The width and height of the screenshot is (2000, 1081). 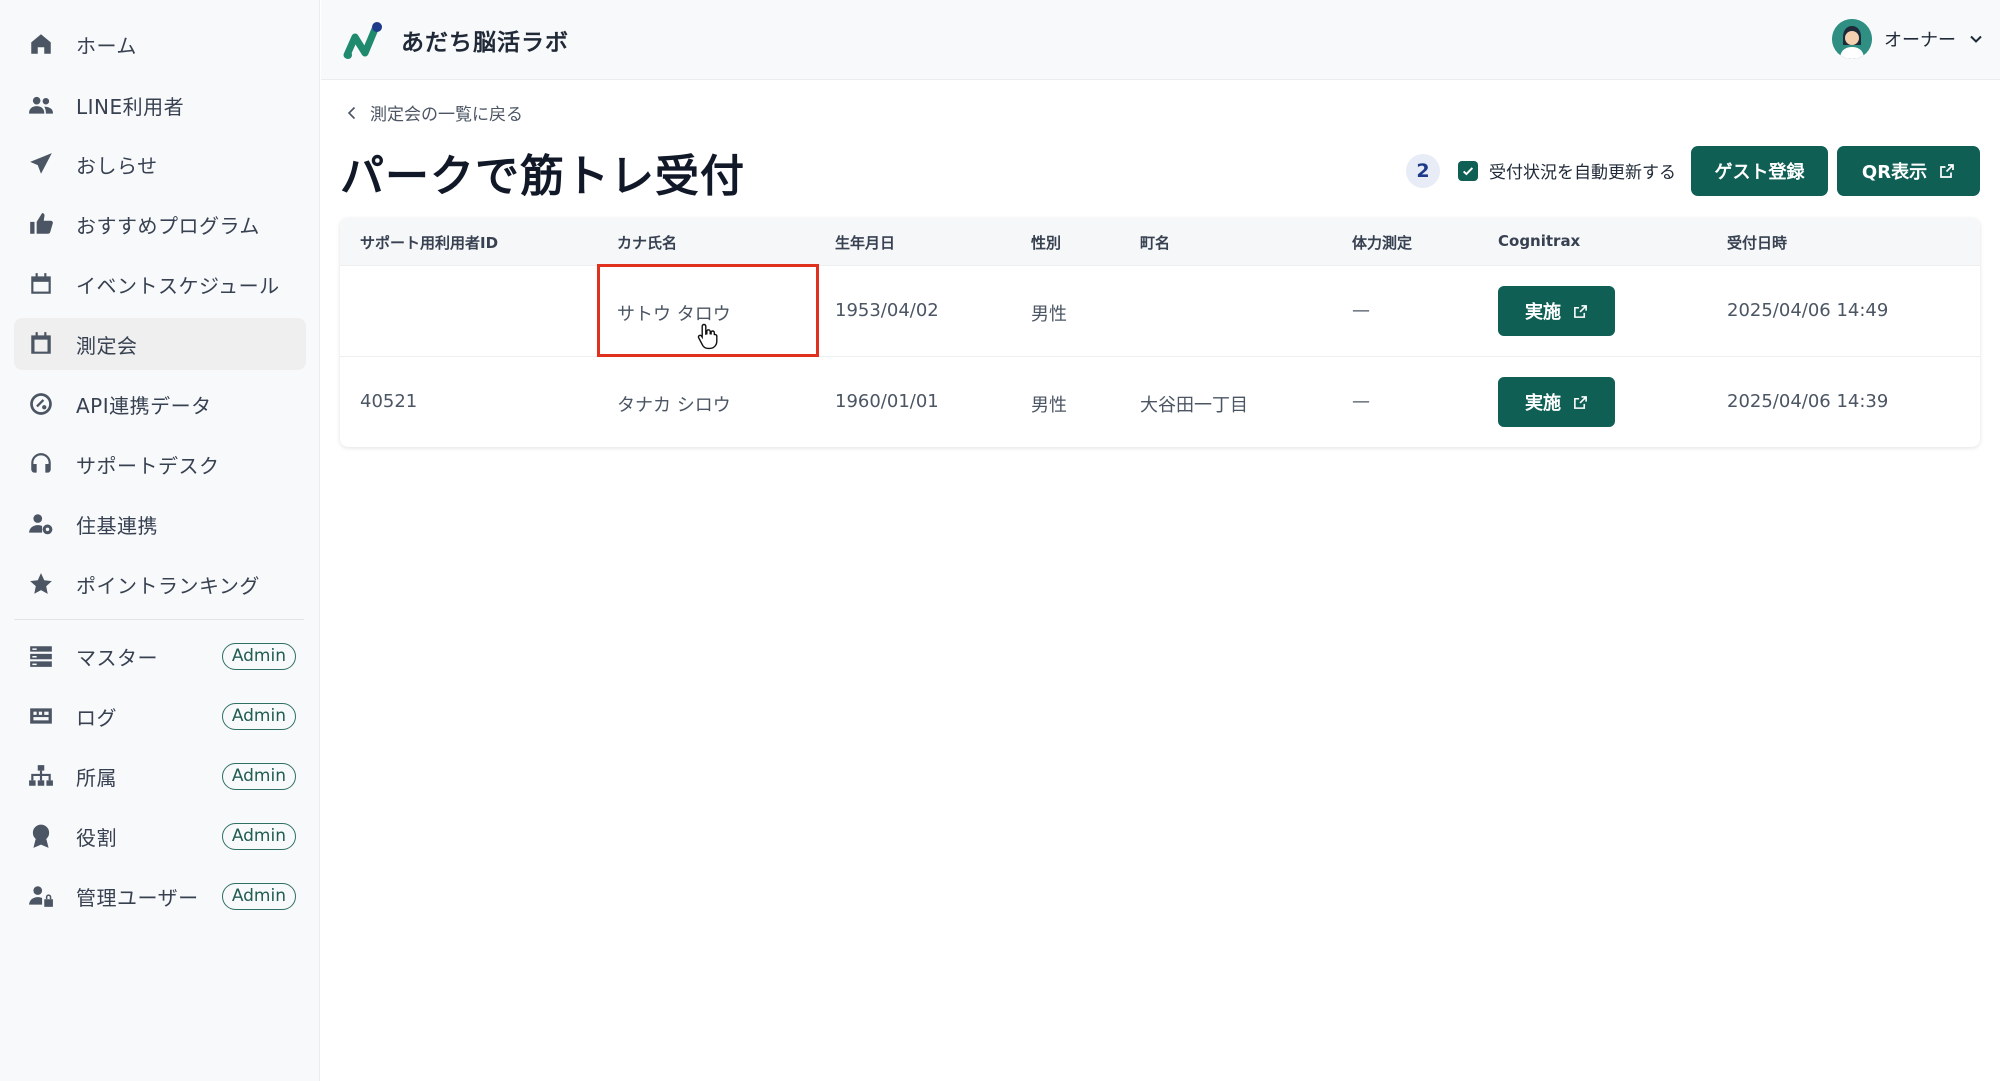 I want to click on sidebar-item-label: 管理ユーザー, so click(x=137, y=897).